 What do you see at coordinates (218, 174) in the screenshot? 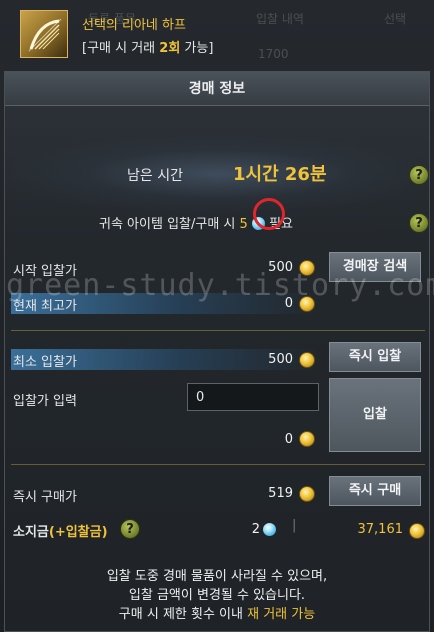
I see `remaining-time-panel: 남은 시간 1시간 26분` at bounding box center [218, 174].